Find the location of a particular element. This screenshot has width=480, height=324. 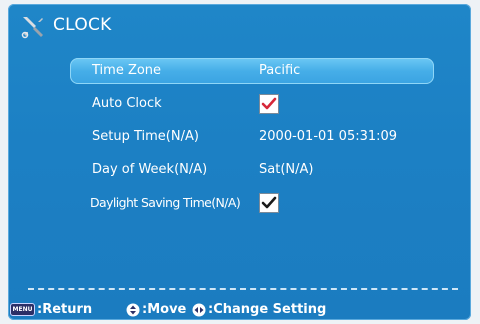

tools-icon is located at coordinates (32, 28).